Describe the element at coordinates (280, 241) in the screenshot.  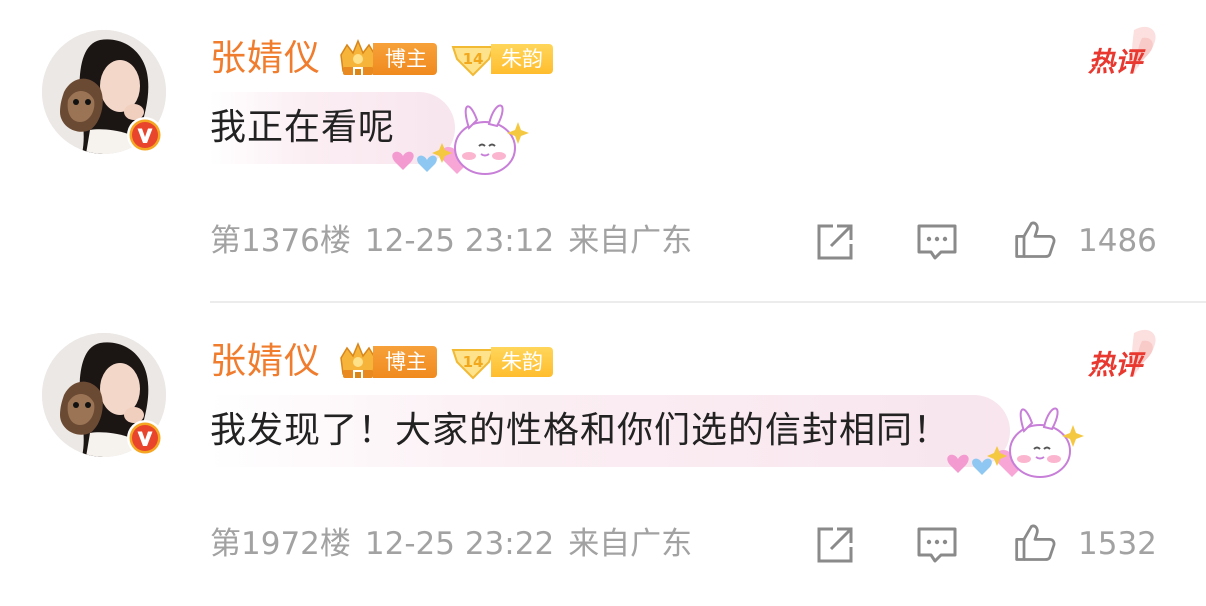
I see `floor-number: 第1376楼` at that location.